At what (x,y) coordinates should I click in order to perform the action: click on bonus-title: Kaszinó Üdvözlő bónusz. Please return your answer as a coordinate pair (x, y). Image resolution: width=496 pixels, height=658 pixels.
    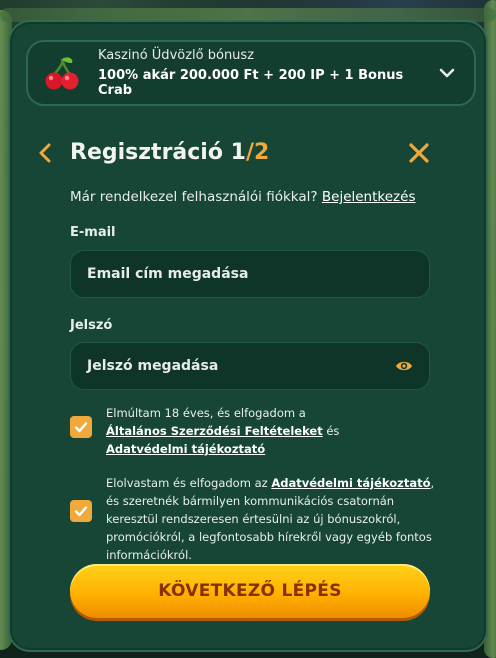
    Looking at the image, I should click on (176, 55).